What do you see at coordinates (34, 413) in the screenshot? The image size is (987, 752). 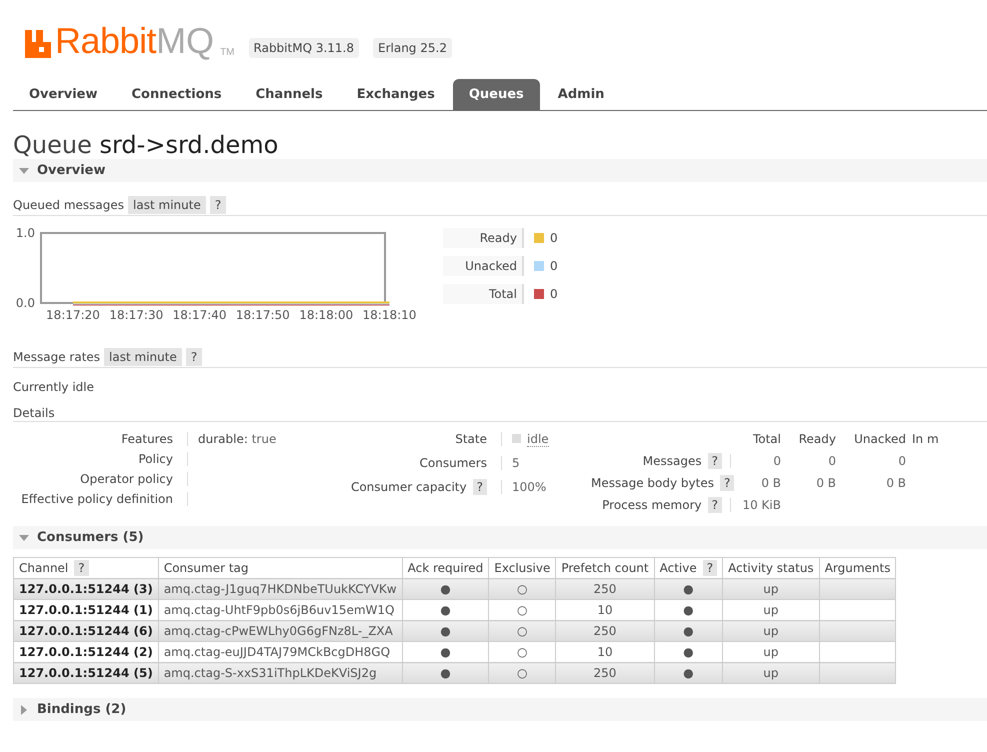 I see `details-label: Details` at bounding box center [34, 413].